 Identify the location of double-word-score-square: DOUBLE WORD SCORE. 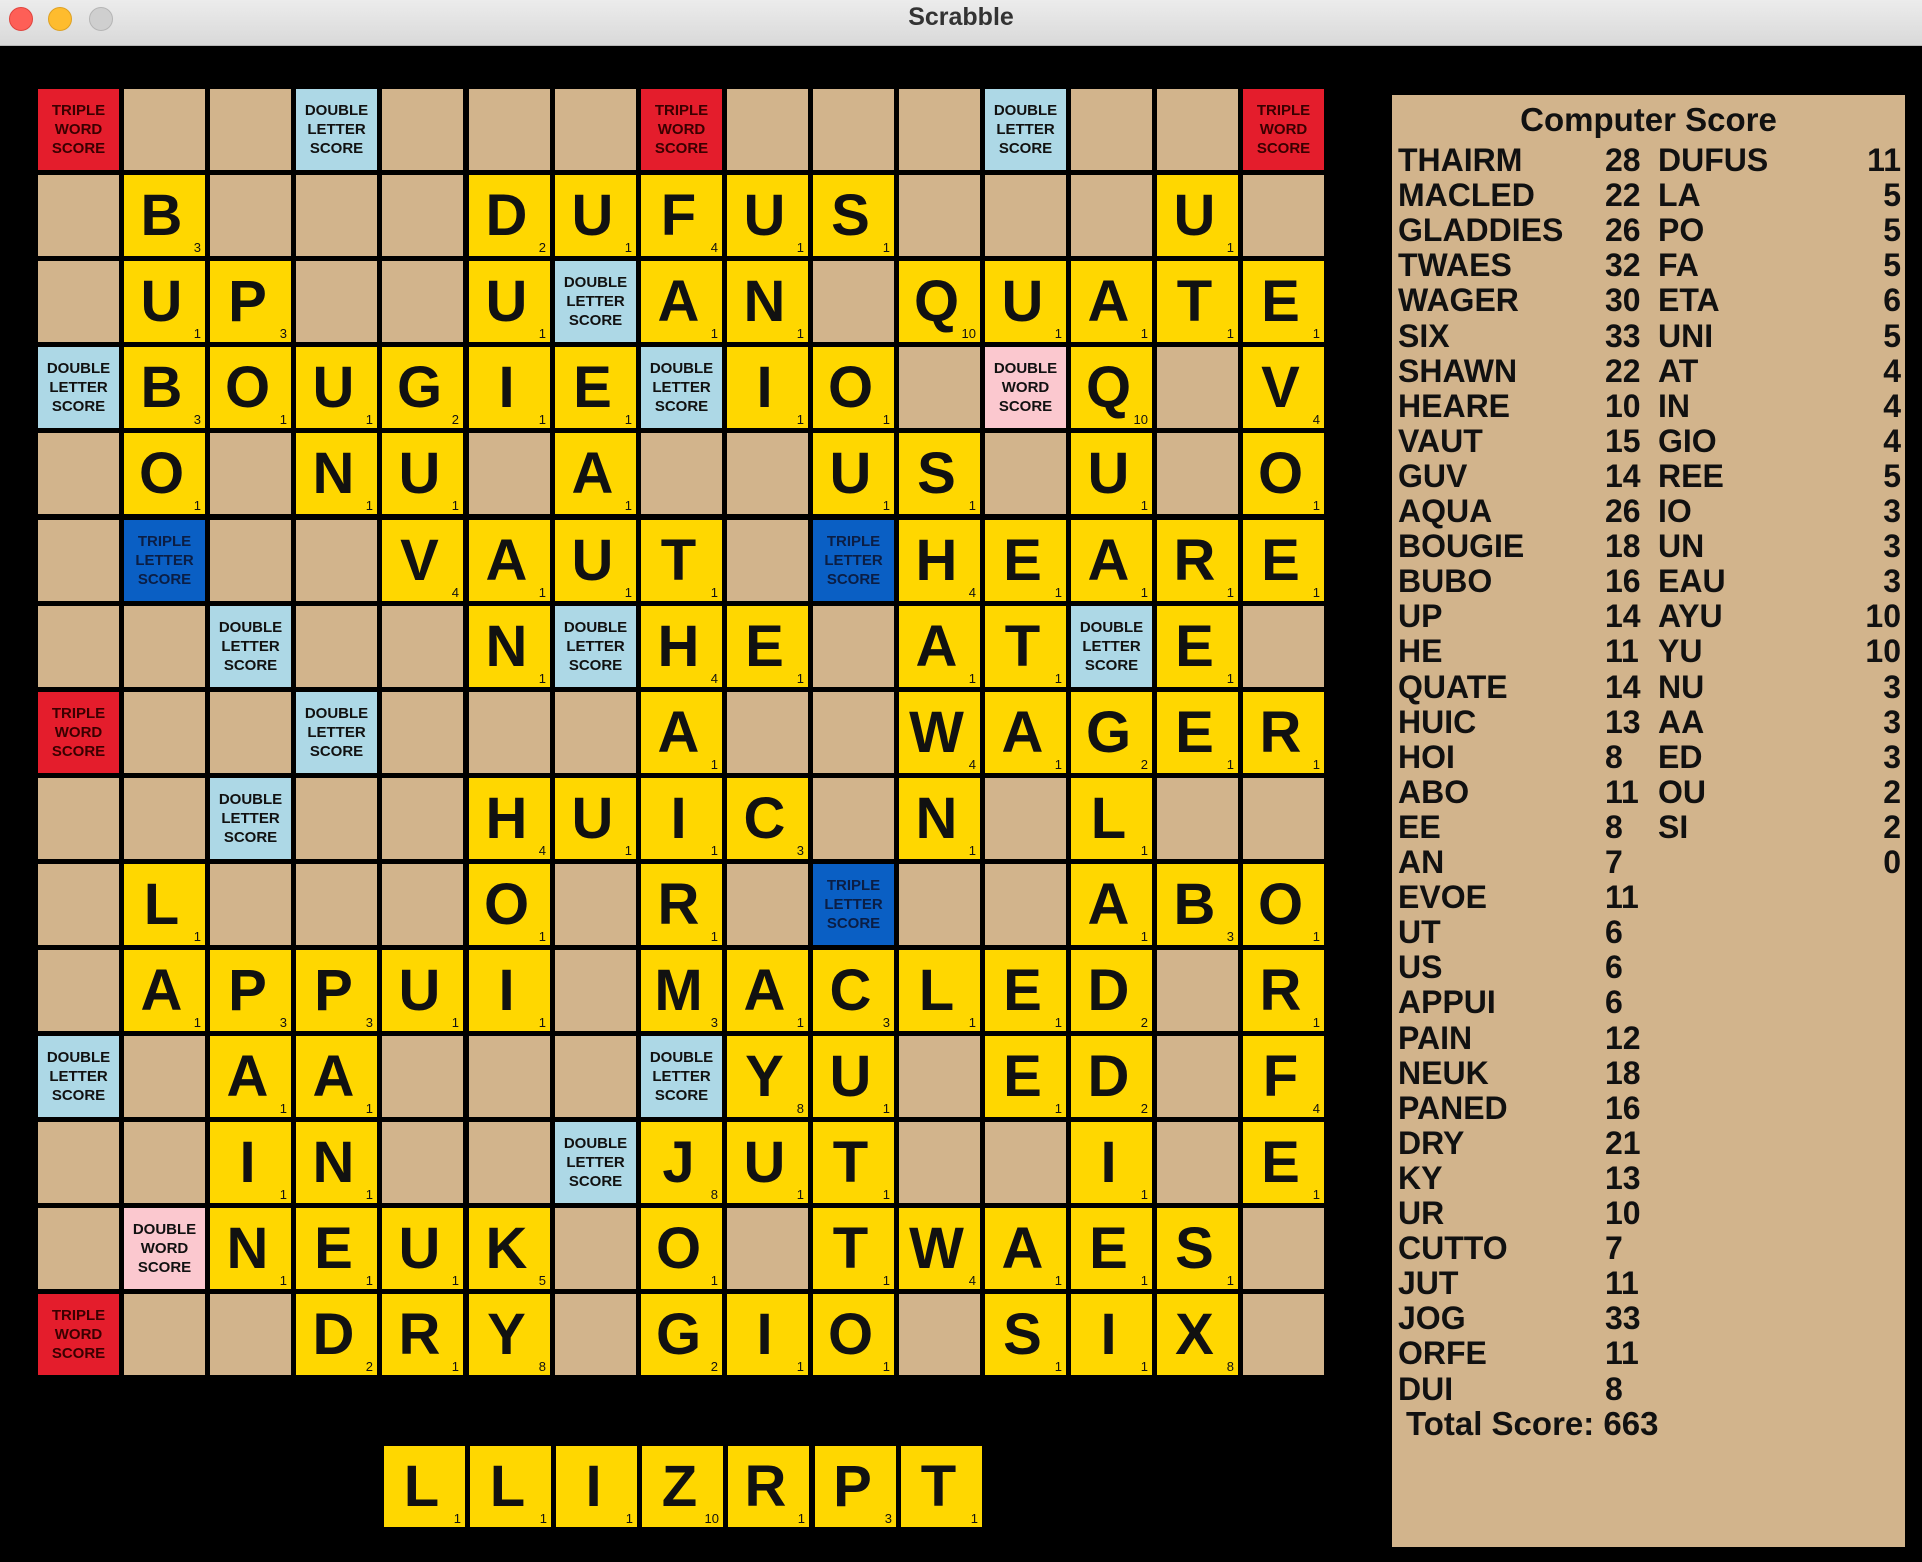
(1025, 387).